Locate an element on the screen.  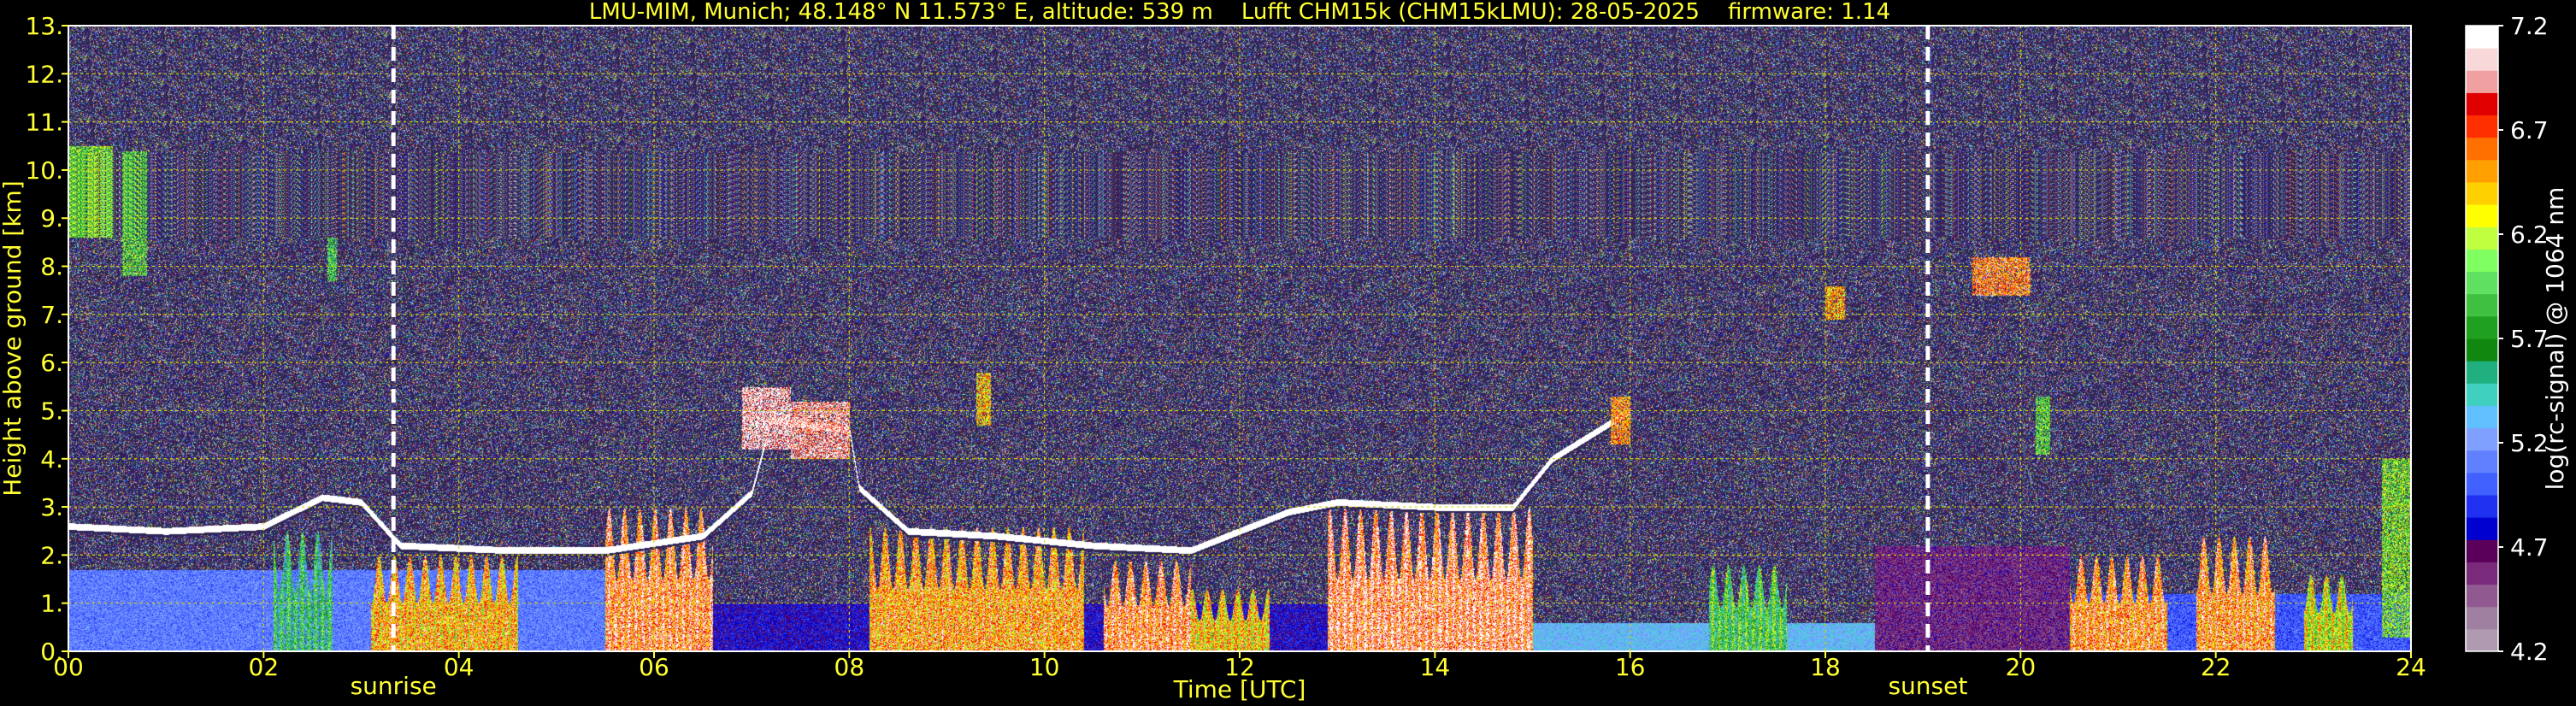
colorbar is located at coordinates (2482, 338).